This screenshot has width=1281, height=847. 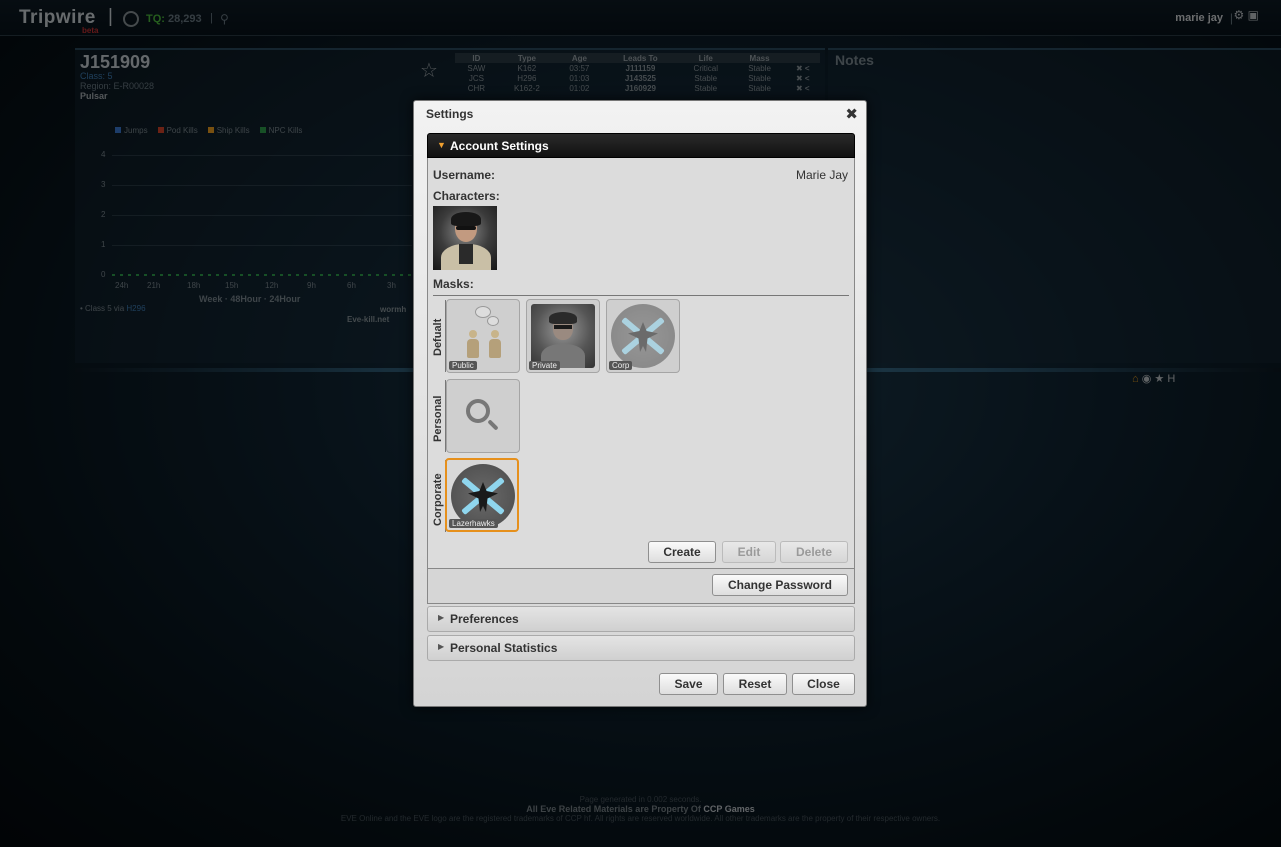 I want to click on masks-label: Masks:, so click(x=453, y=284).